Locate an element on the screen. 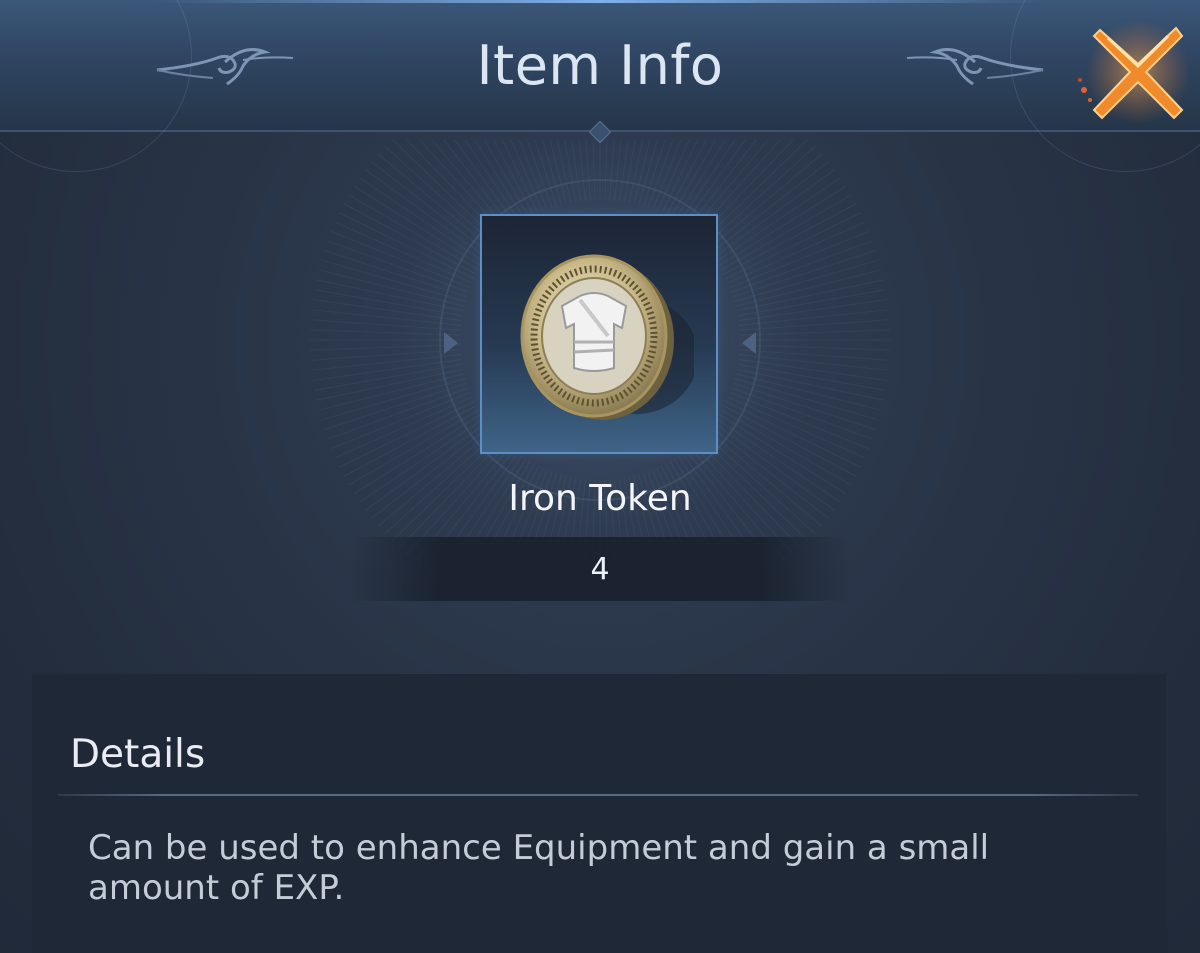 The height and width of the screenshot is (953, 1200). details-heading: Details is located at coordinates (138, 754).